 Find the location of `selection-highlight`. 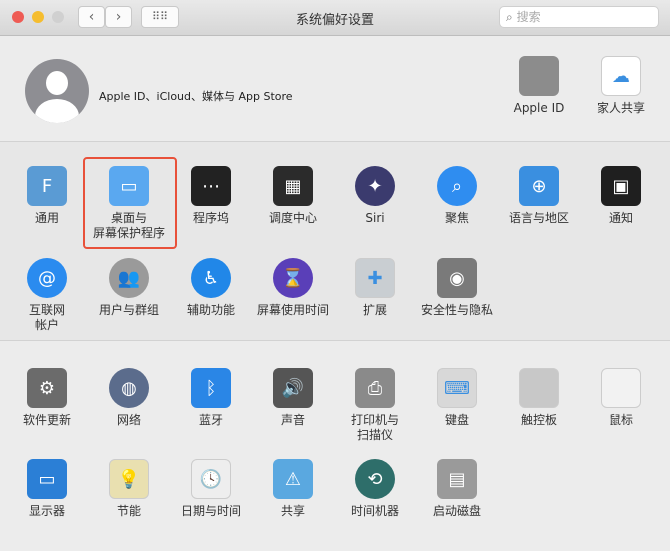

selection-highlight is located at coordinates (130, 203).